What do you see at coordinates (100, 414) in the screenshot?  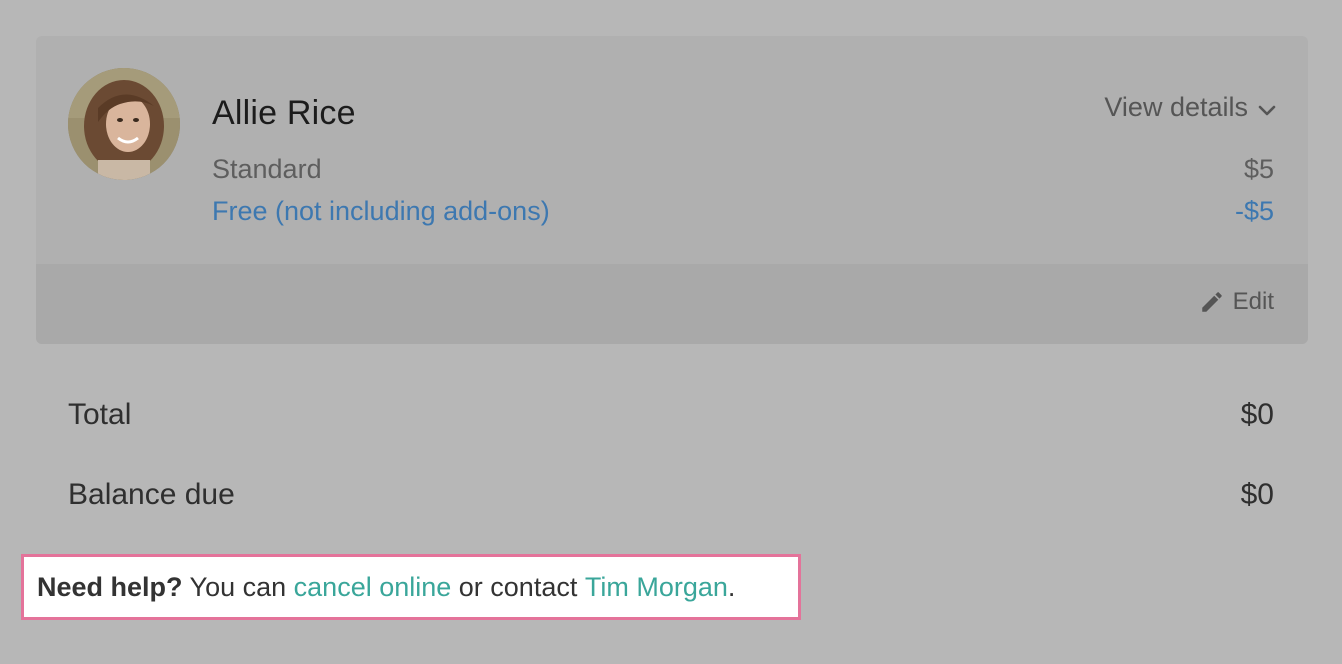 I see `total-label: Total` at bounding box center [100, 414].